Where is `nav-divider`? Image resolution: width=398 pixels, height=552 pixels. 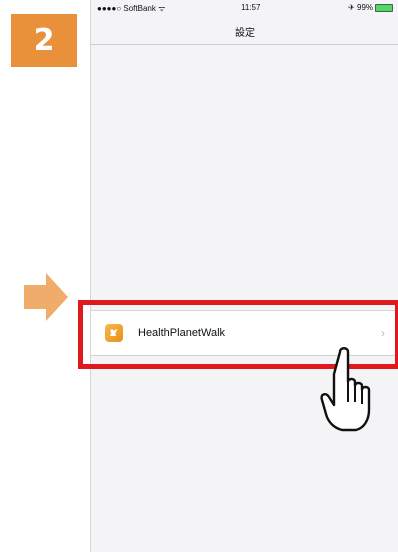
nav-divider is located at coordinates (244, 44).